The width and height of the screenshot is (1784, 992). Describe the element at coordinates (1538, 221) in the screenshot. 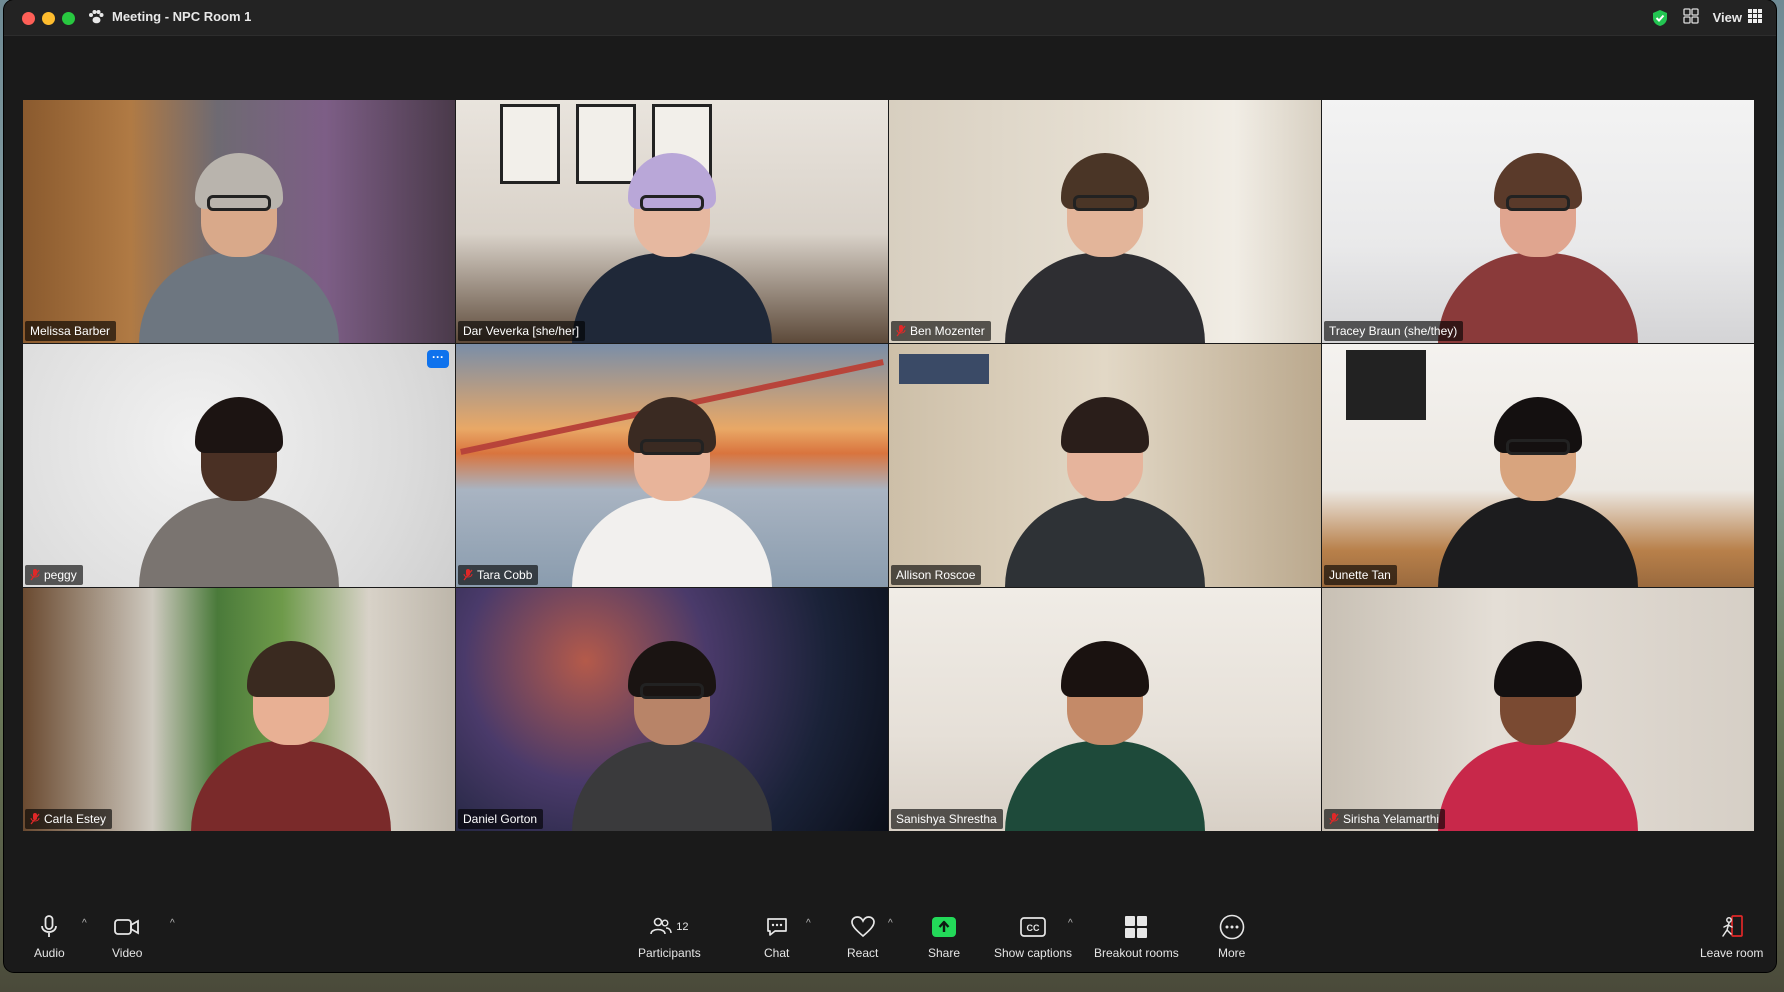

I see `video-tile: Tracey Braun (she/they)` at that location.